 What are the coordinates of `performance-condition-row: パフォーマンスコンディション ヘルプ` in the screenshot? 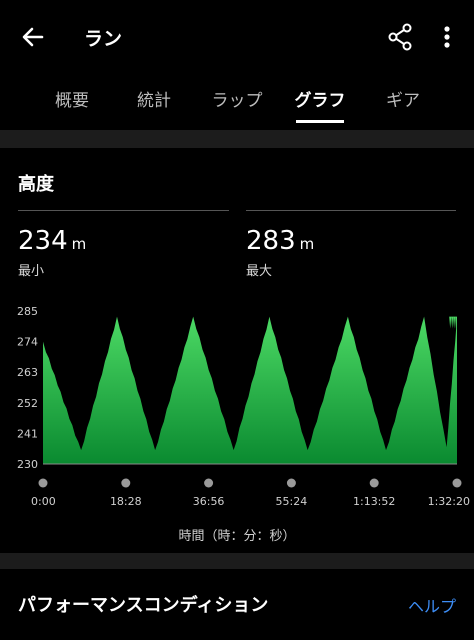 It's located at (237, 604).